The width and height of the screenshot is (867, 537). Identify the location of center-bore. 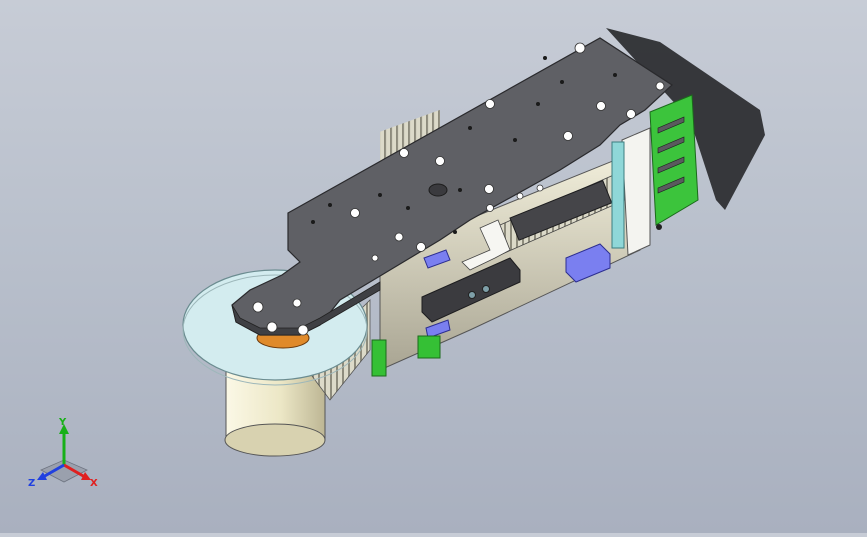
(438, 190).